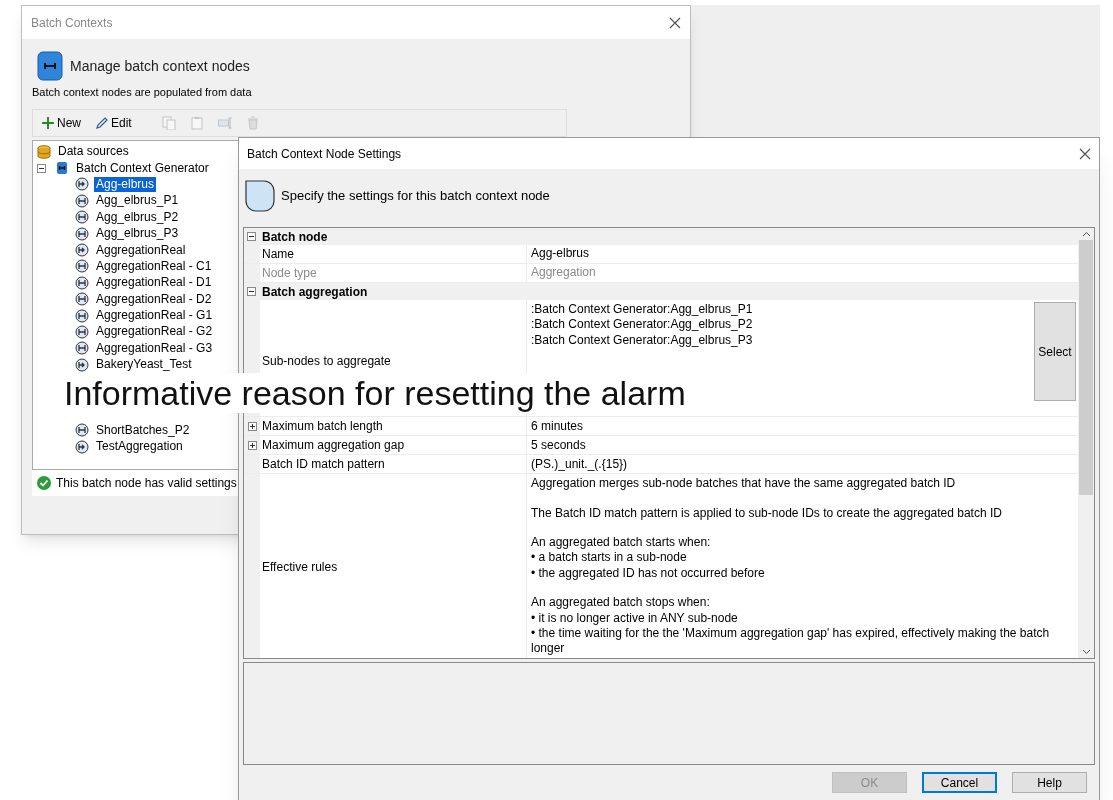 This screenshot has width=1113, height=800. What do you see at coordinates (137, 217) in the screenshot?
I see `tree-item: Agg_elbrus_P2` at bounding box center [137, 217].